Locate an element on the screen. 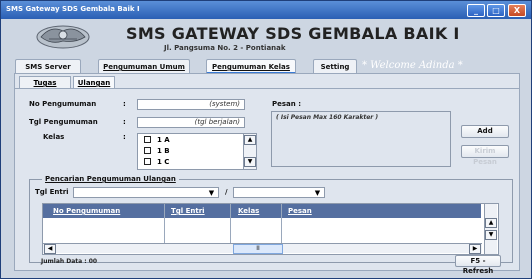  kelas-label: Kelas is located at coordinates (54, 137).